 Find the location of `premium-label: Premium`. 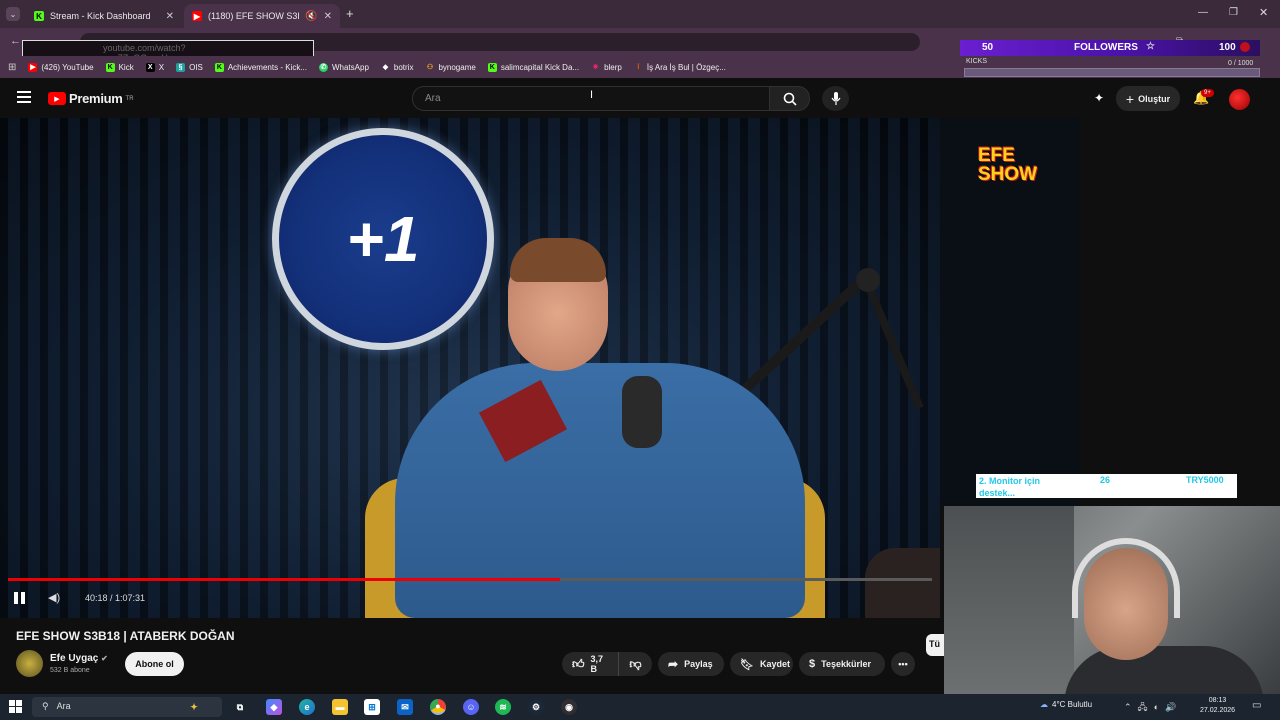

premium-label: Premium is located at coordinates (96, 98).